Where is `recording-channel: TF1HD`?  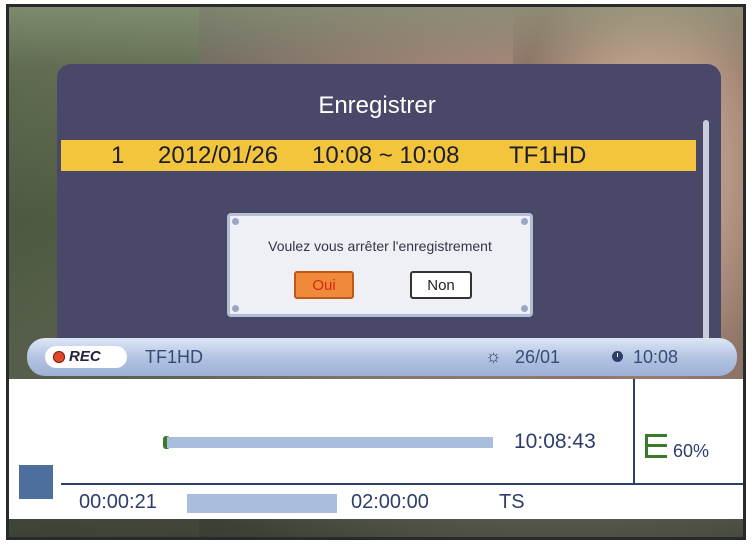
recording-channel: TF1HD is located at coordinates (548, 155).